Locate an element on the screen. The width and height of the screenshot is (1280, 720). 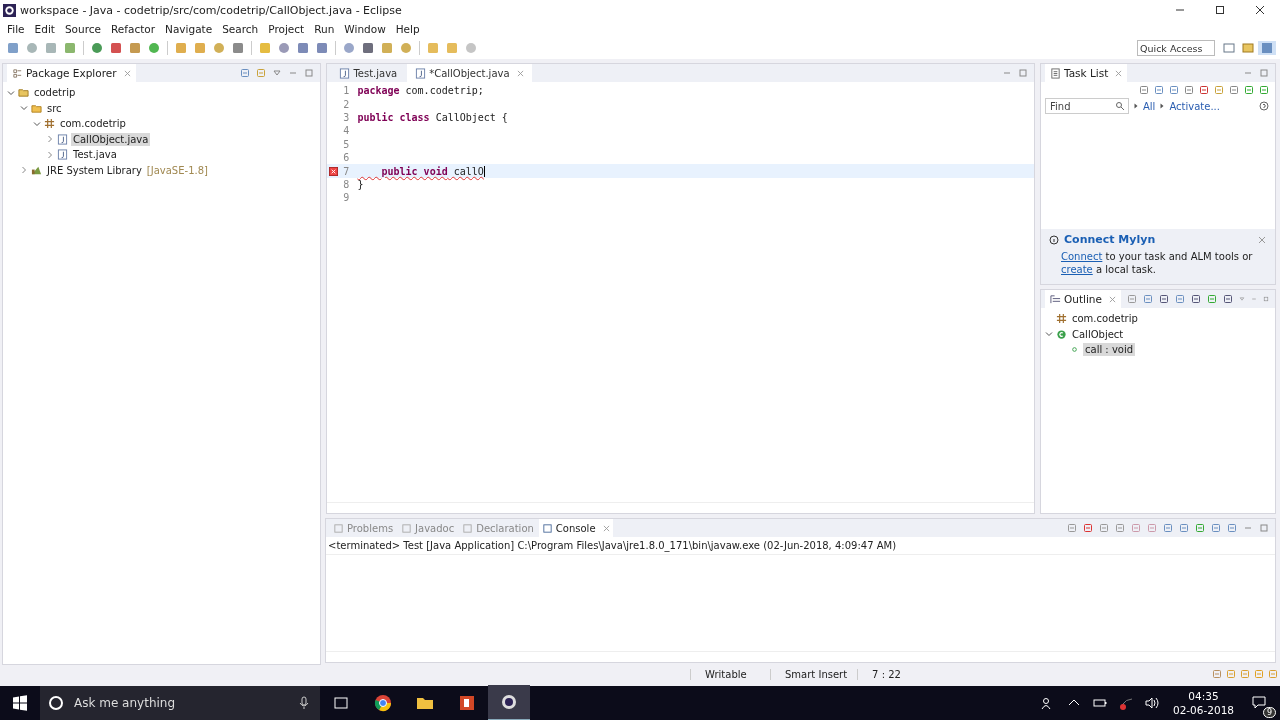
quick-access-field: Quick Access is located at coordinates (1176, 48).